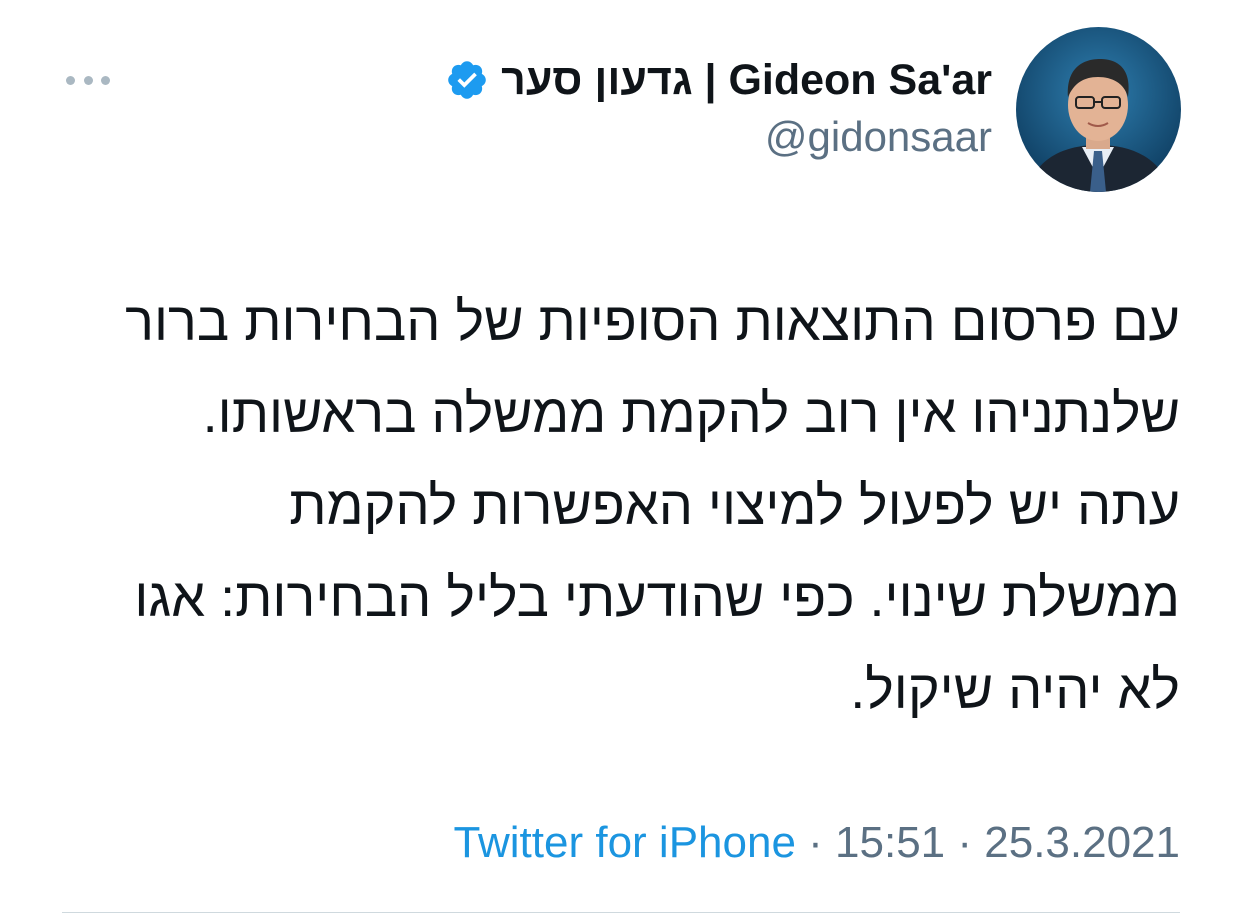 Image resolution: width=1242 pixels, height=919 pixels. I want to click on more-options-button, so click(88, 80).